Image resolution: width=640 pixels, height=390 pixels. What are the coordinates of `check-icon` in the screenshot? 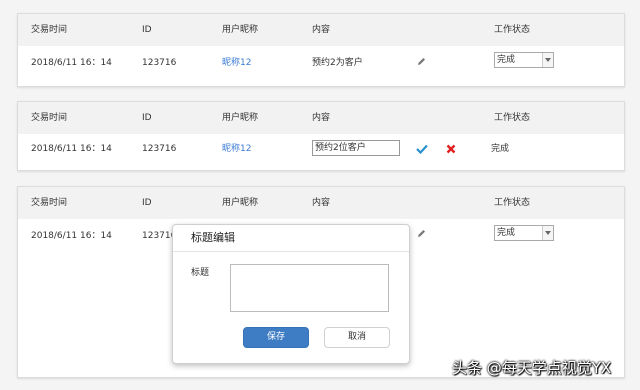 It's located at (422, 149).